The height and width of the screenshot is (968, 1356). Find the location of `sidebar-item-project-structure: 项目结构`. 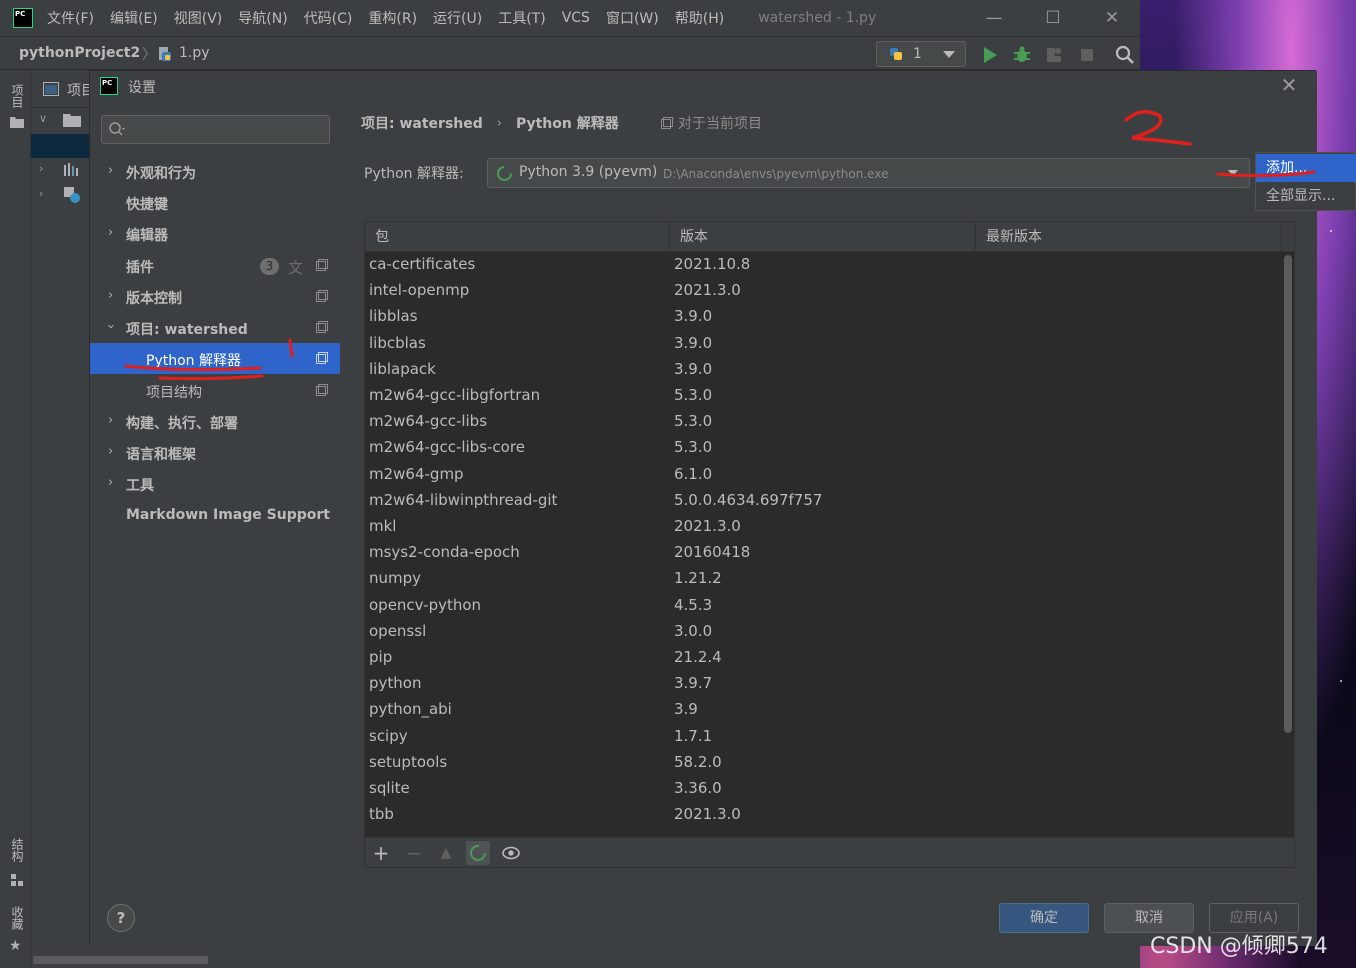

sidebar-item-project-structure: 项目结构 is located at coordinates (215, 390).